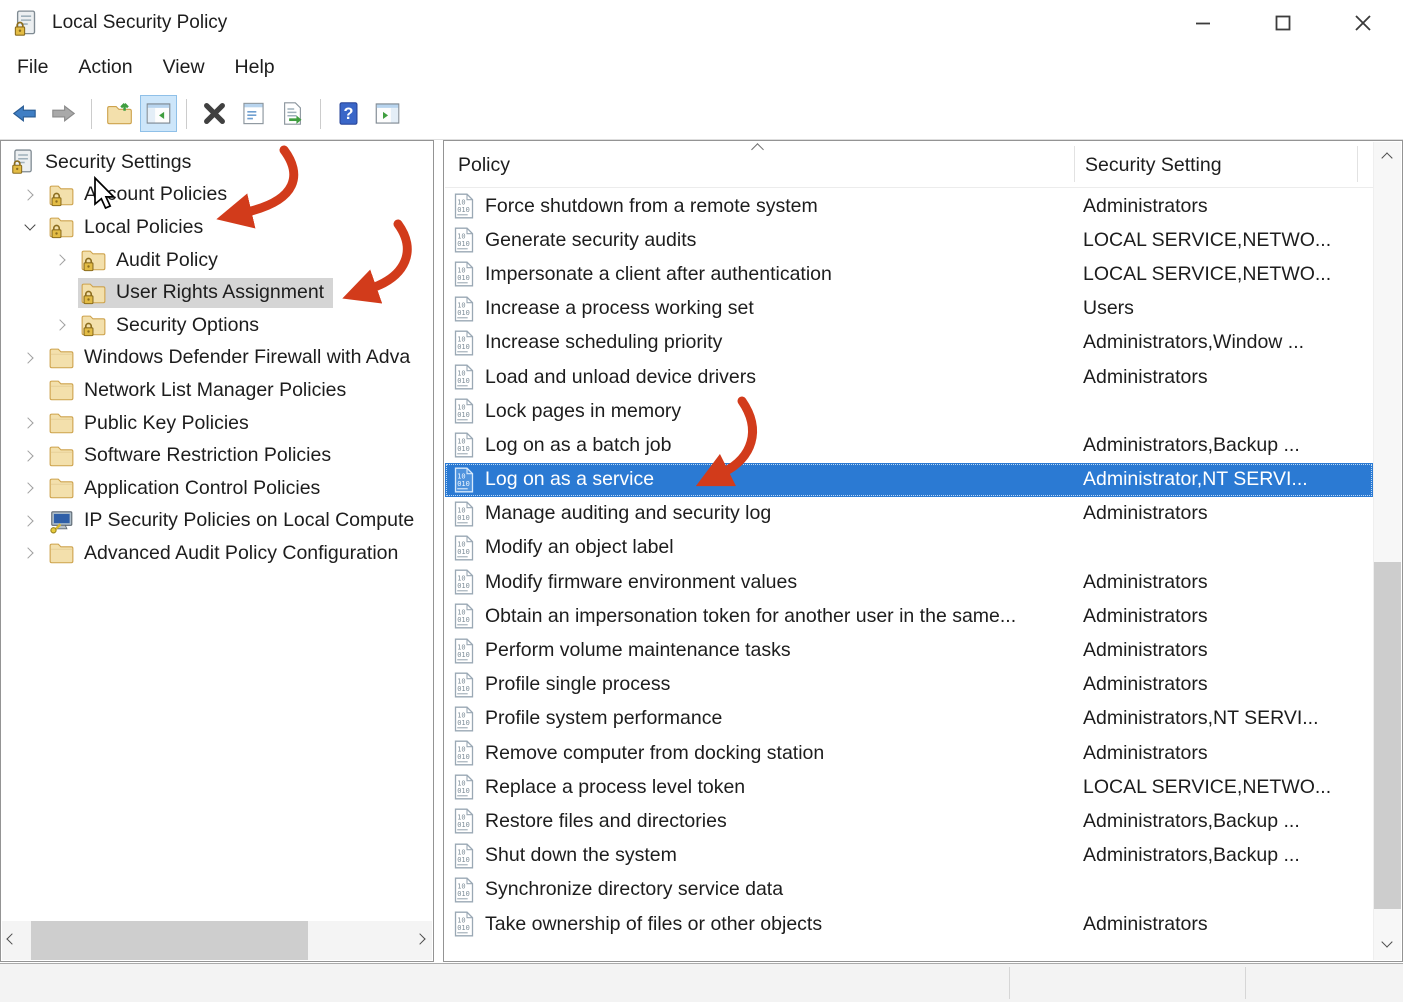 The image size is (1403, 1002). I want to click on show-action-pane-button, so click(387, 113).